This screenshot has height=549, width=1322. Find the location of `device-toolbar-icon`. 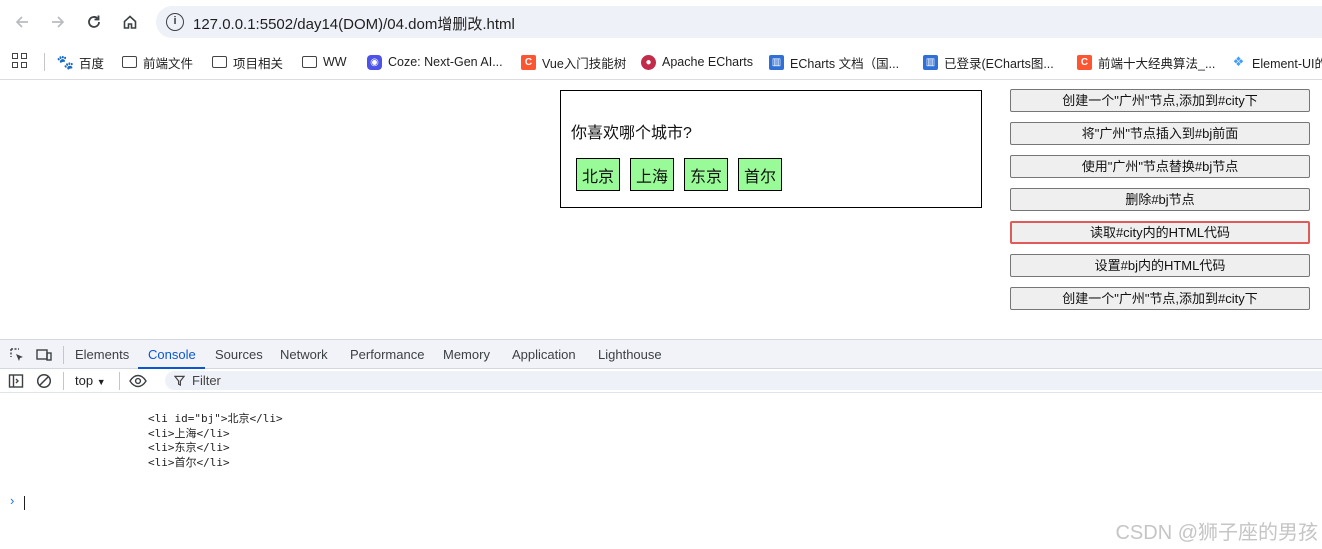

device-toolbar-icon is located at coordinates (44, 355).